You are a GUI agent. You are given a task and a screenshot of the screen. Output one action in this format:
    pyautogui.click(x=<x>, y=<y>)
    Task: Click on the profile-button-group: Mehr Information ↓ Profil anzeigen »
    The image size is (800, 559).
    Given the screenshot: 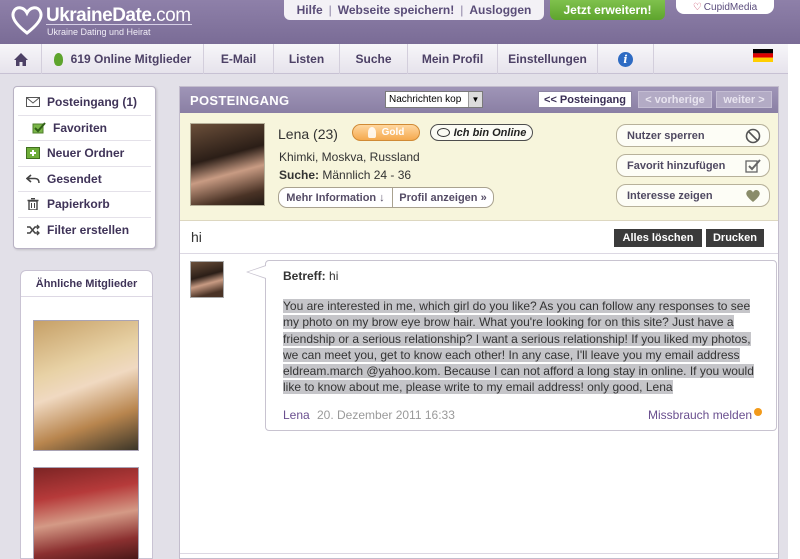 What is the action you would take?
    pyautogui.click(x=386, y=197)
    